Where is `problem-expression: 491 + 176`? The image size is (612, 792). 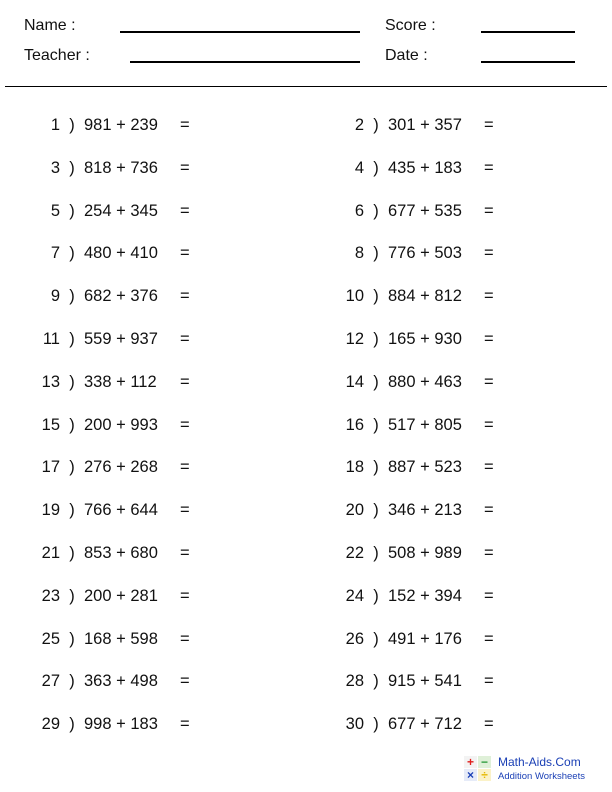 problem-expression: 491 + 176 is located at coordinates (436, 639).